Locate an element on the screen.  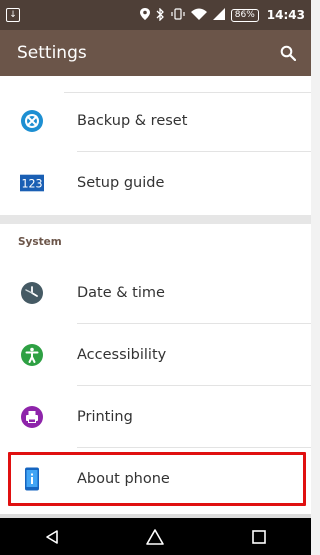
list-item-backup-reset: Backup & reset is located at coordinates (155, 120).